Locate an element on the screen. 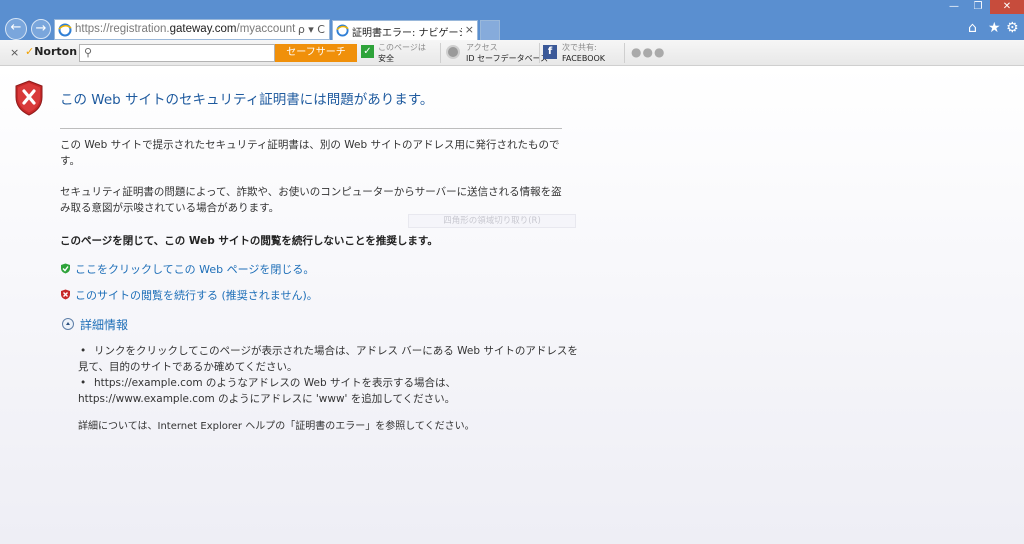 The height and width of the screenshot is (544, 1024). close-page-link: ここをクリックしてこの Web ページを閉じる。 is located at coordinates (187, 269).